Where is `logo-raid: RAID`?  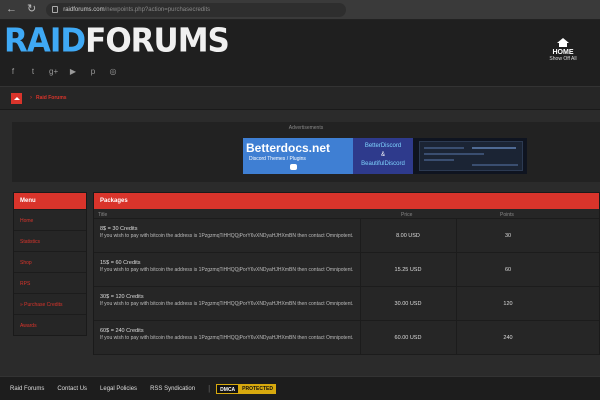 logo-raid: RAID is located at coordinates (45, 41).